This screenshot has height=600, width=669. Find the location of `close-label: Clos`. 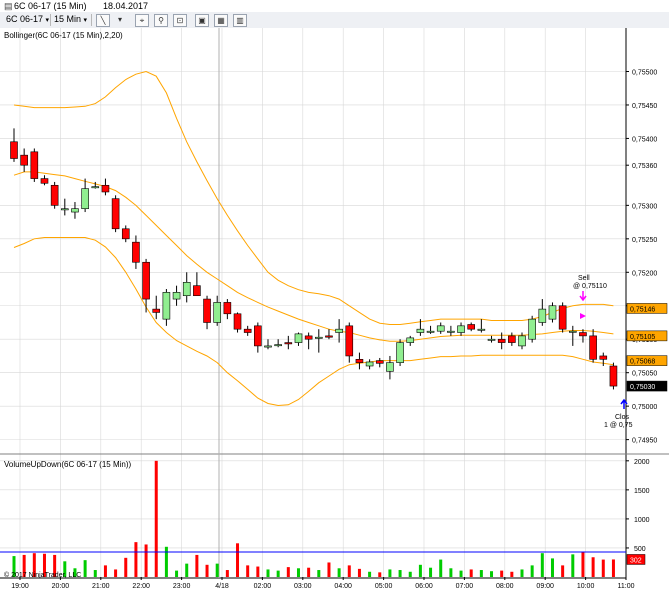

close-label: Clos is located at coordinates (622, 417).